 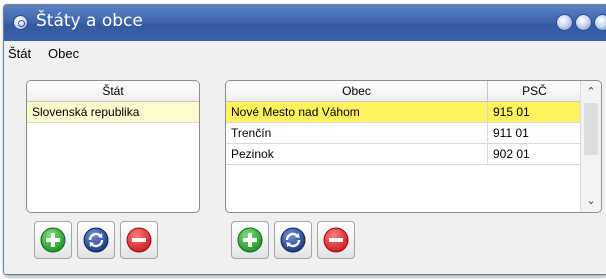 I want to click on delete-municipality-button, so click(x=336, y=240).